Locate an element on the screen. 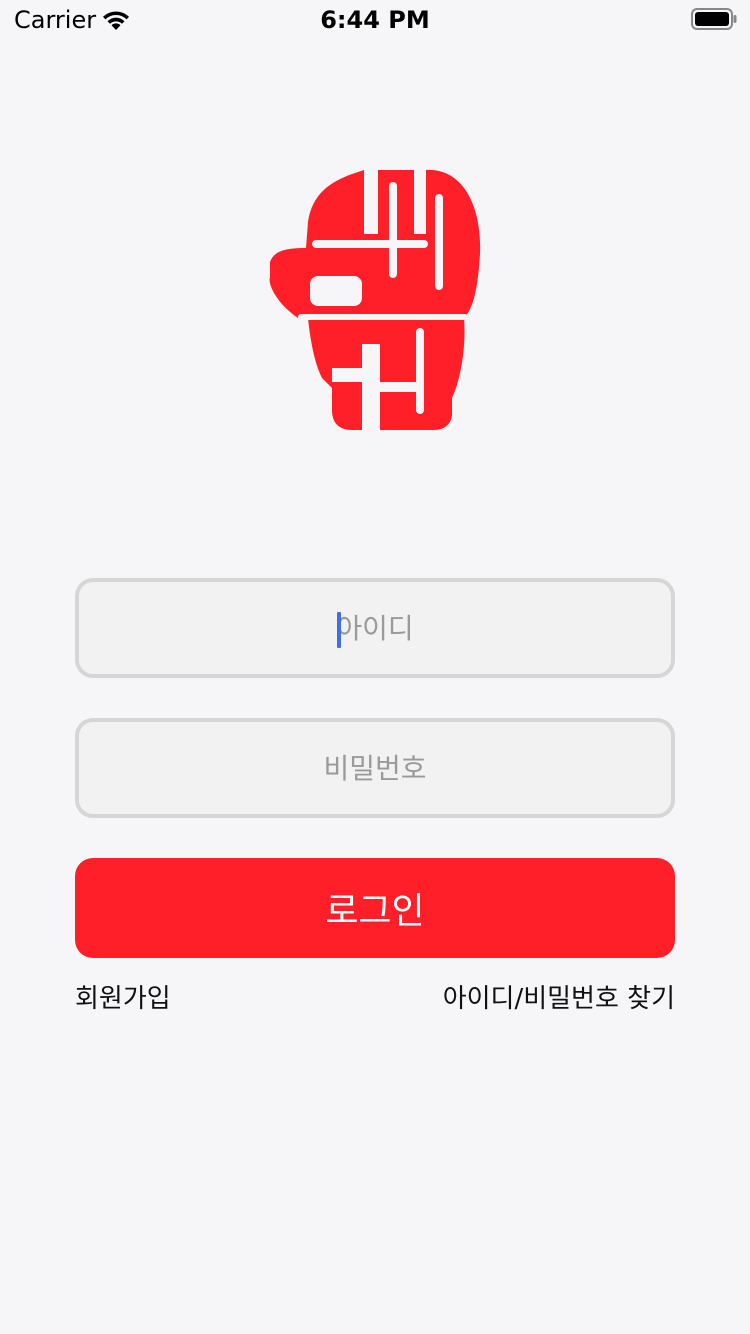  id-input is located at coordinates (375, 628).